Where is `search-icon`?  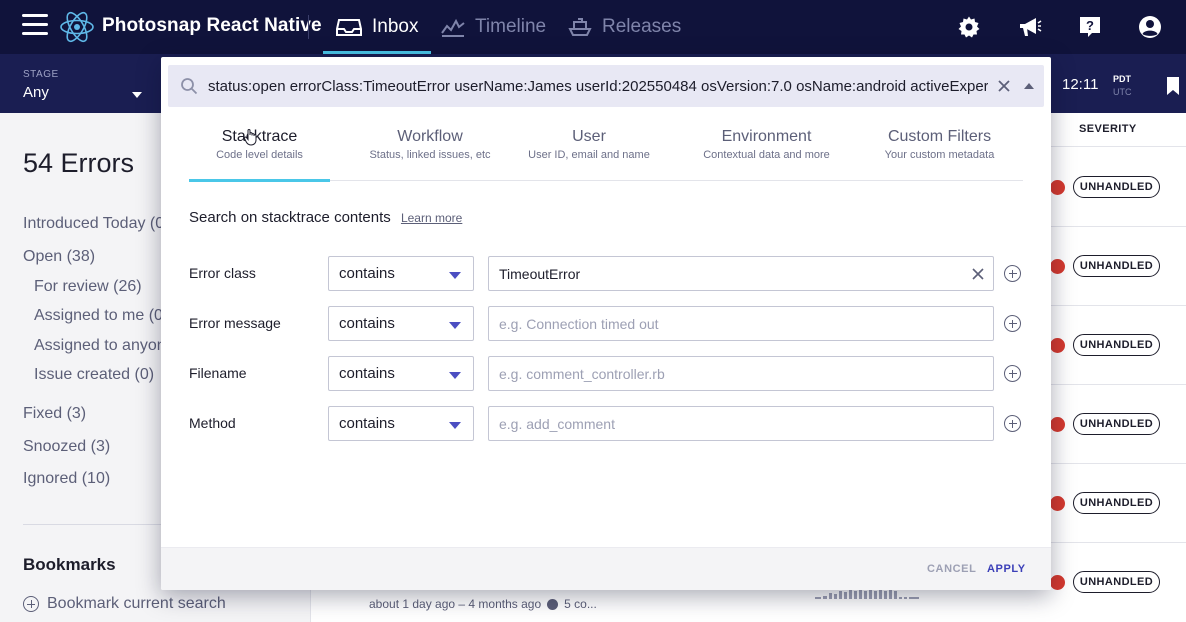
search-icon is located at coordinates (189, 86).